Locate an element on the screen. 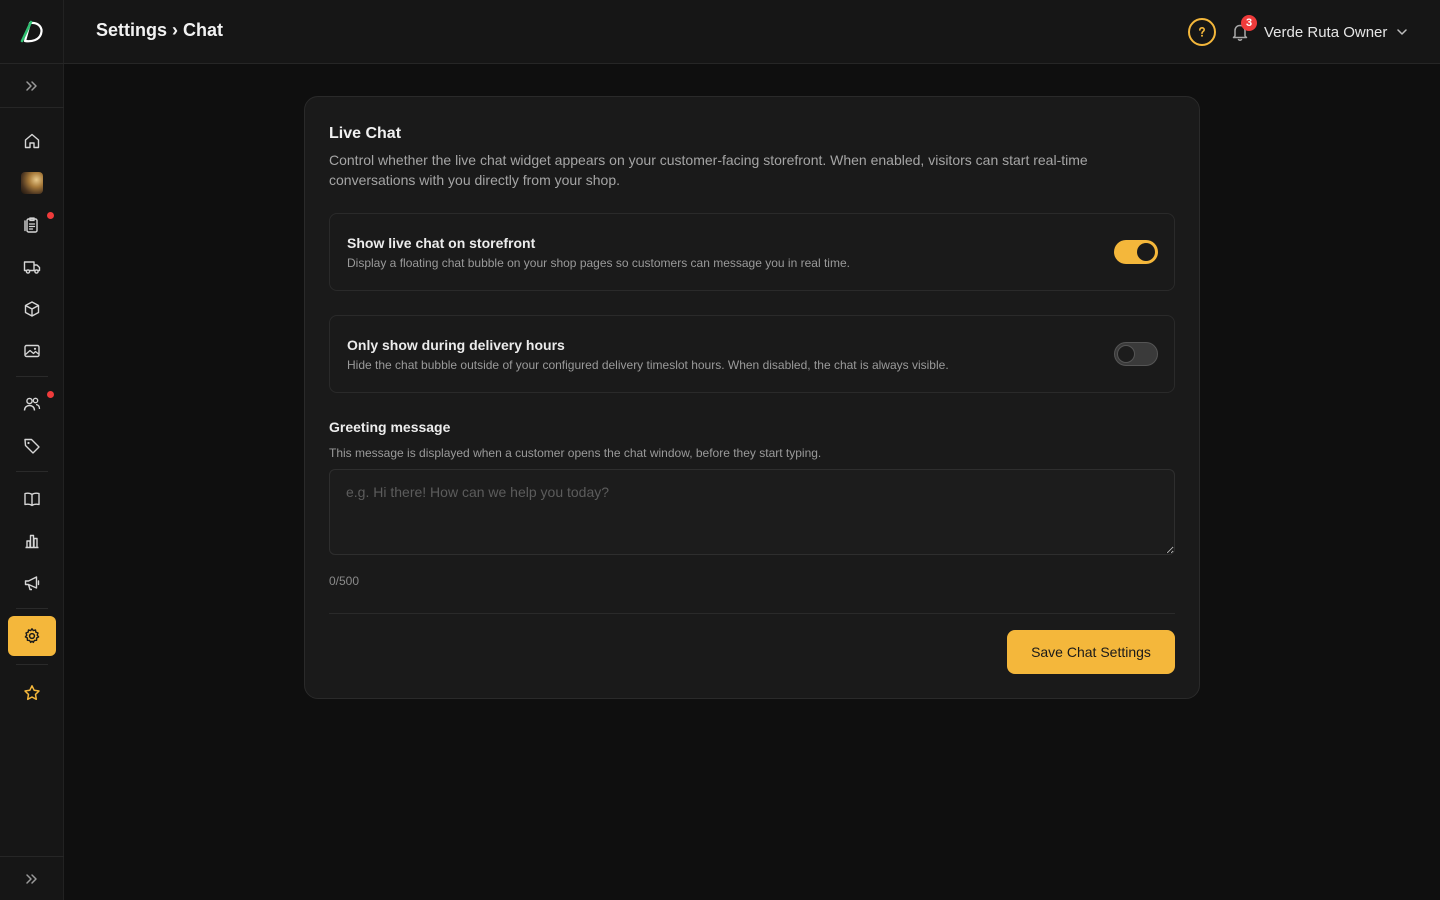 This screenshot has height=900, width=1440. help-button is located at coordinates (1202, 32).